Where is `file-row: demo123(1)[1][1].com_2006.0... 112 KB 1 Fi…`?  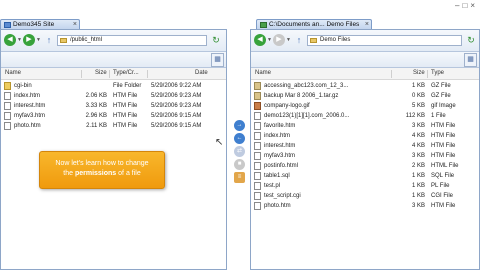
file-row: demo123(1)[1][1].com_2006.0... 112 KB 1 Fi… is located at coordinates (365, 116).